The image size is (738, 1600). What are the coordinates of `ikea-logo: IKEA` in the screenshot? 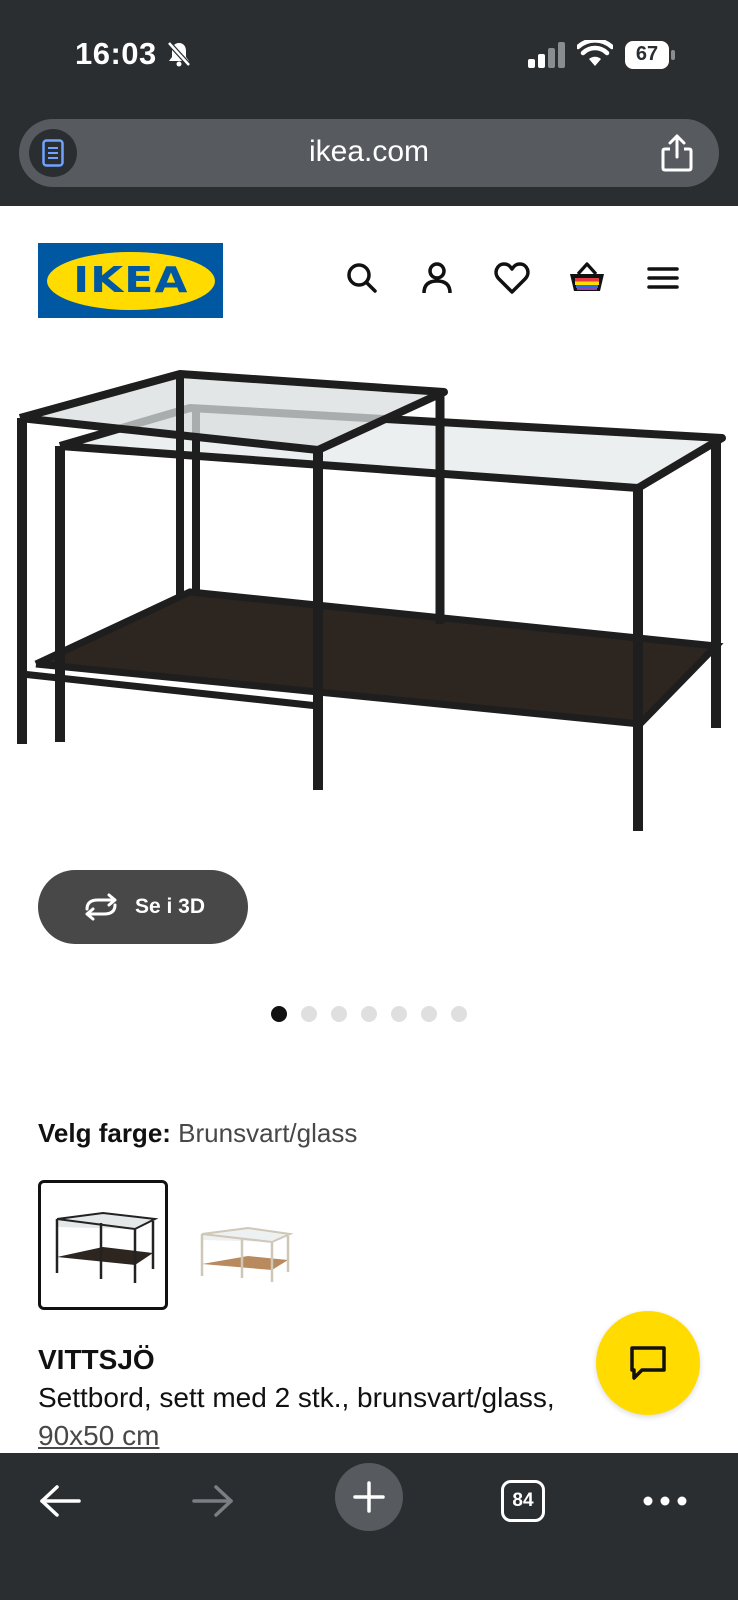 It's located at (130, 280).